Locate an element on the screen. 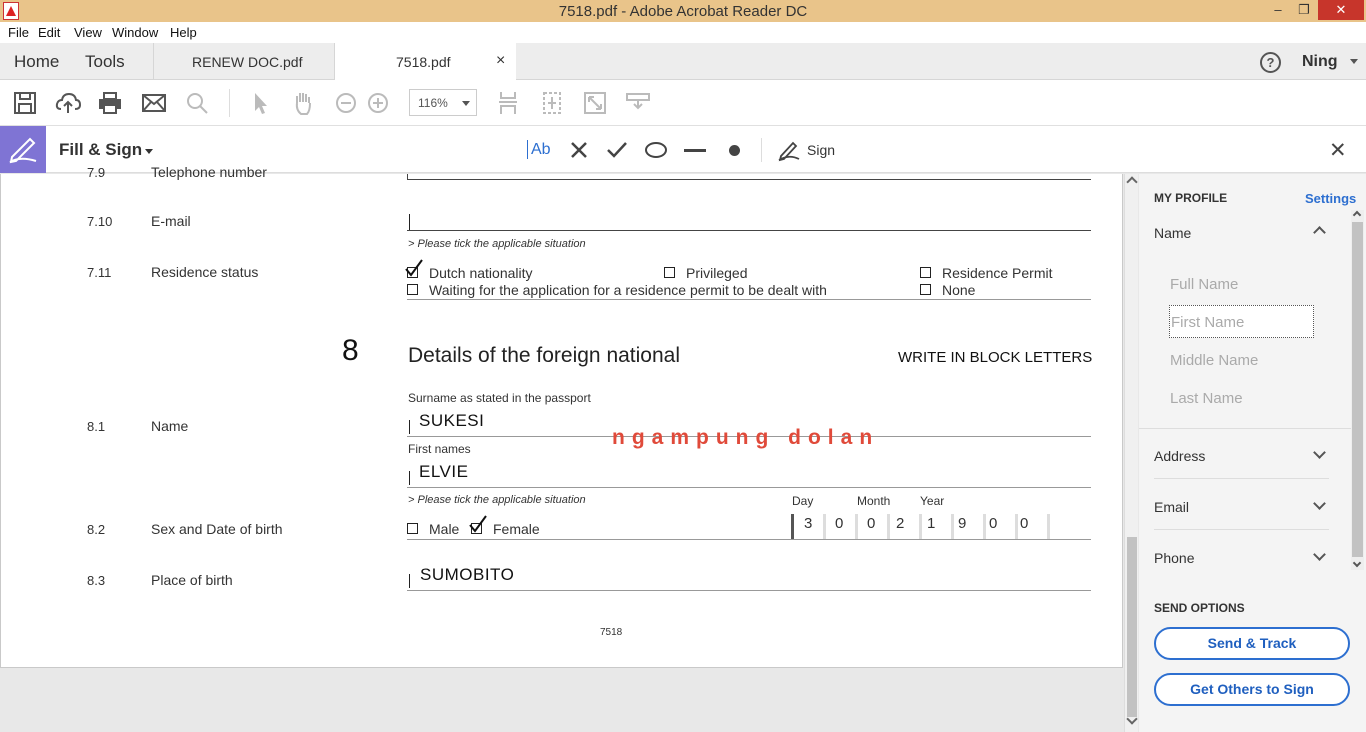  menu-file: File is located at coordinates (18, 32).